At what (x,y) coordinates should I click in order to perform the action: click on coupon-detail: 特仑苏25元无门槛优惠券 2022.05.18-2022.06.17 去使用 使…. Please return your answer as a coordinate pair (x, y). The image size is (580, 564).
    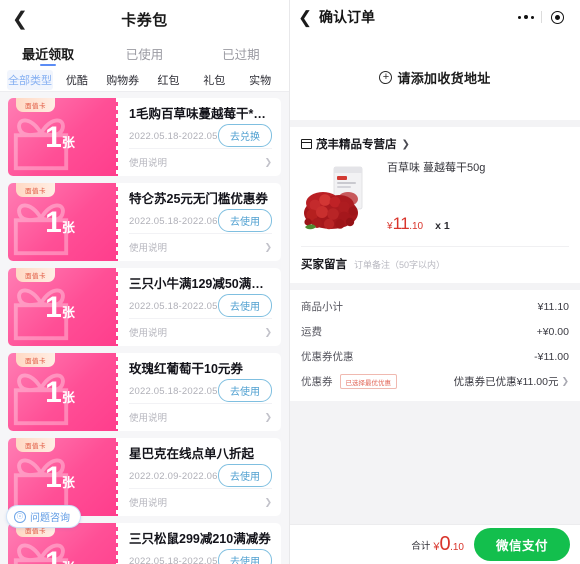
    Looking at the image, I should click on (199, 222).